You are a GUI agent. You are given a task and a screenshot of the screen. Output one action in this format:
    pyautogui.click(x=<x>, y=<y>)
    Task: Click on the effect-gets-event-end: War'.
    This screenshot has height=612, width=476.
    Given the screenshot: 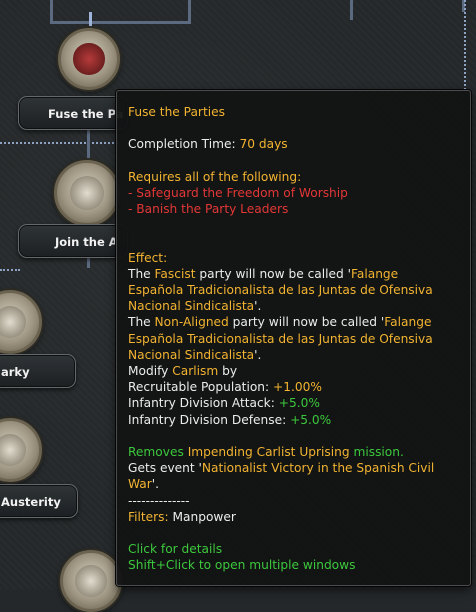 What is the action you would take?
    pyautogui.click(x=143, y=484)
    